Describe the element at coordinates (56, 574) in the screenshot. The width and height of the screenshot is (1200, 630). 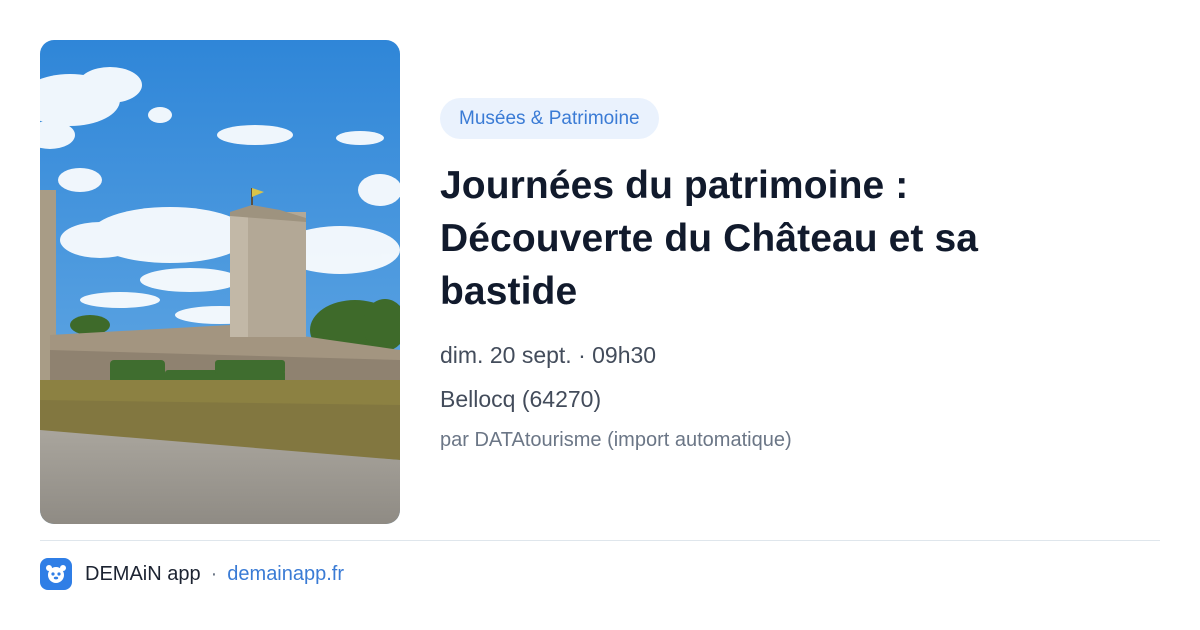
I see `demain-app-icon` at that location.